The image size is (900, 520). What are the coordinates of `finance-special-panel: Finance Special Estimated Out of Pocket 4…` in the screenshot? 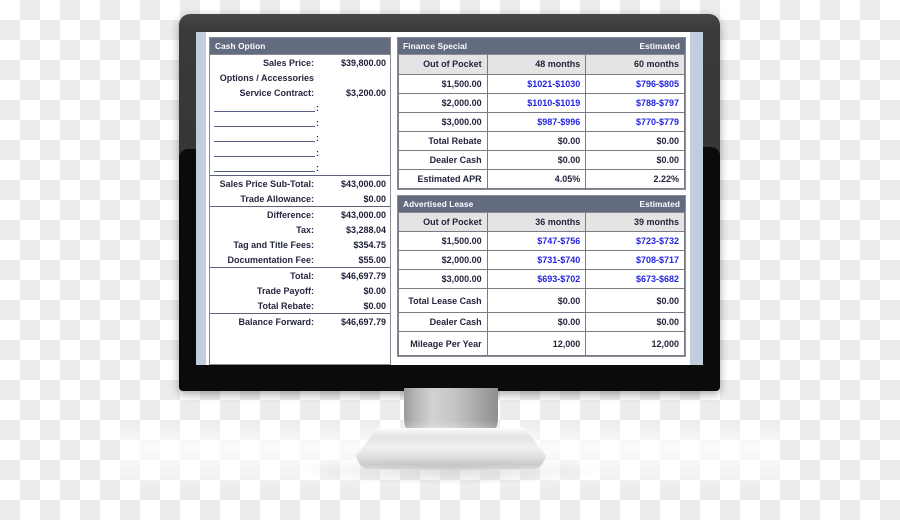 It's located at (541, 113).